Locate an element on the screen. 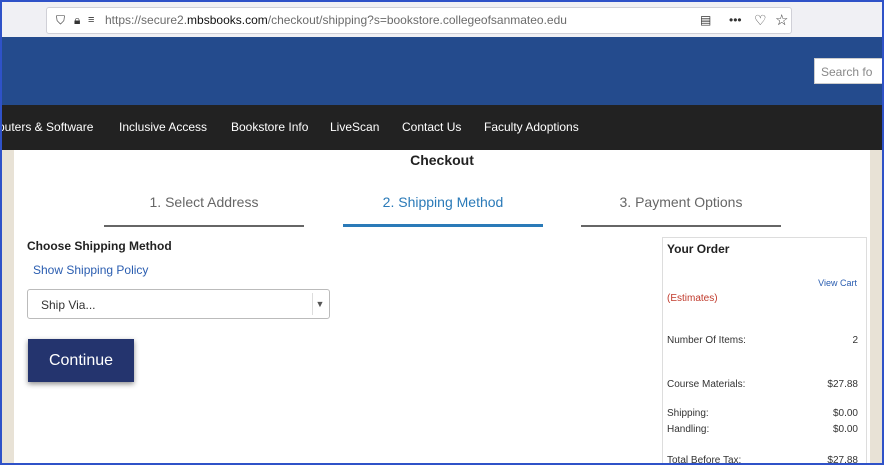 The width and height of the screenshot is (884, 465). view-cart-link: View Cart is located at coordinates (837, 283).